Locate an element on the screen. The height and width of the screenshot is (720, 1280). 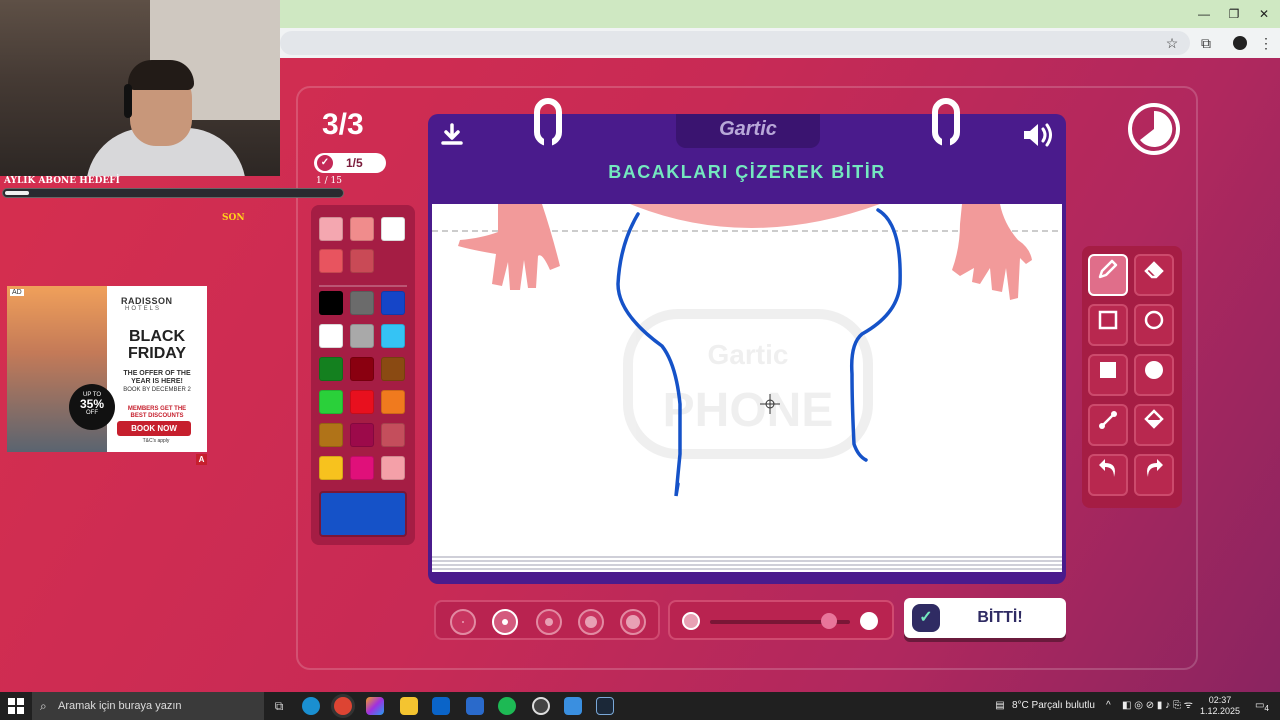
taskbar-search: ⌕ Aramak için buraya yazın is located at coordinates (148, 706).